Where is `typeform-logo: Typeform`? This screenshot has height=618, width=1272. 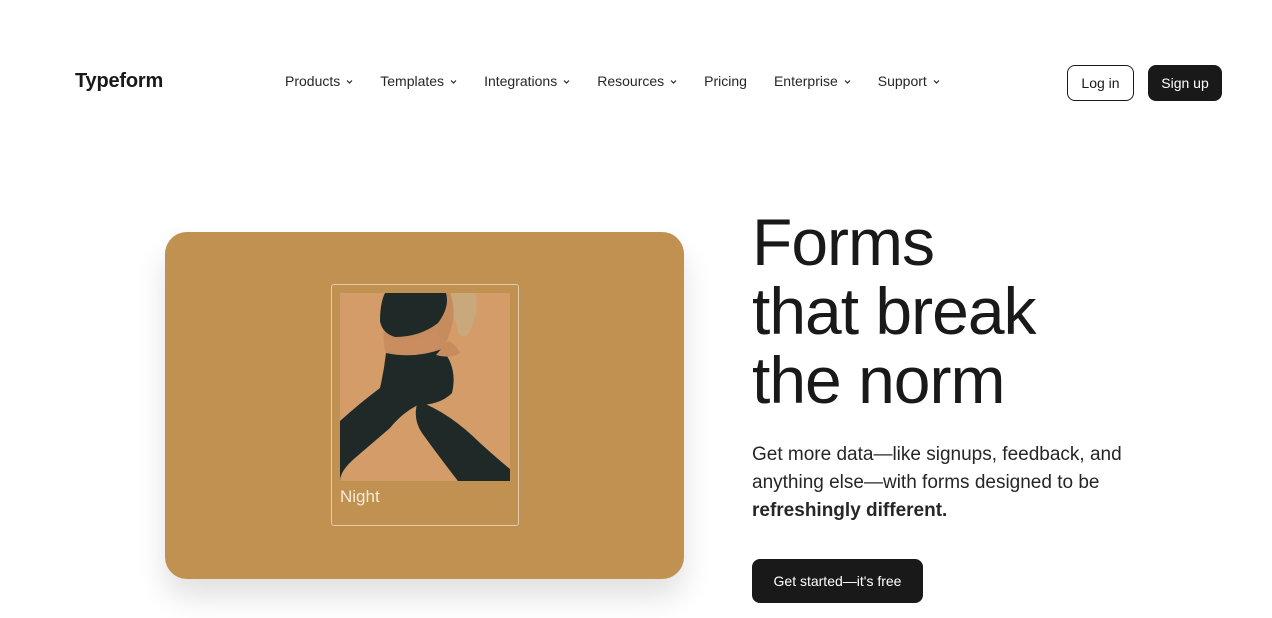
typeform-logo: Typeform is located at coordinates (119, 81).